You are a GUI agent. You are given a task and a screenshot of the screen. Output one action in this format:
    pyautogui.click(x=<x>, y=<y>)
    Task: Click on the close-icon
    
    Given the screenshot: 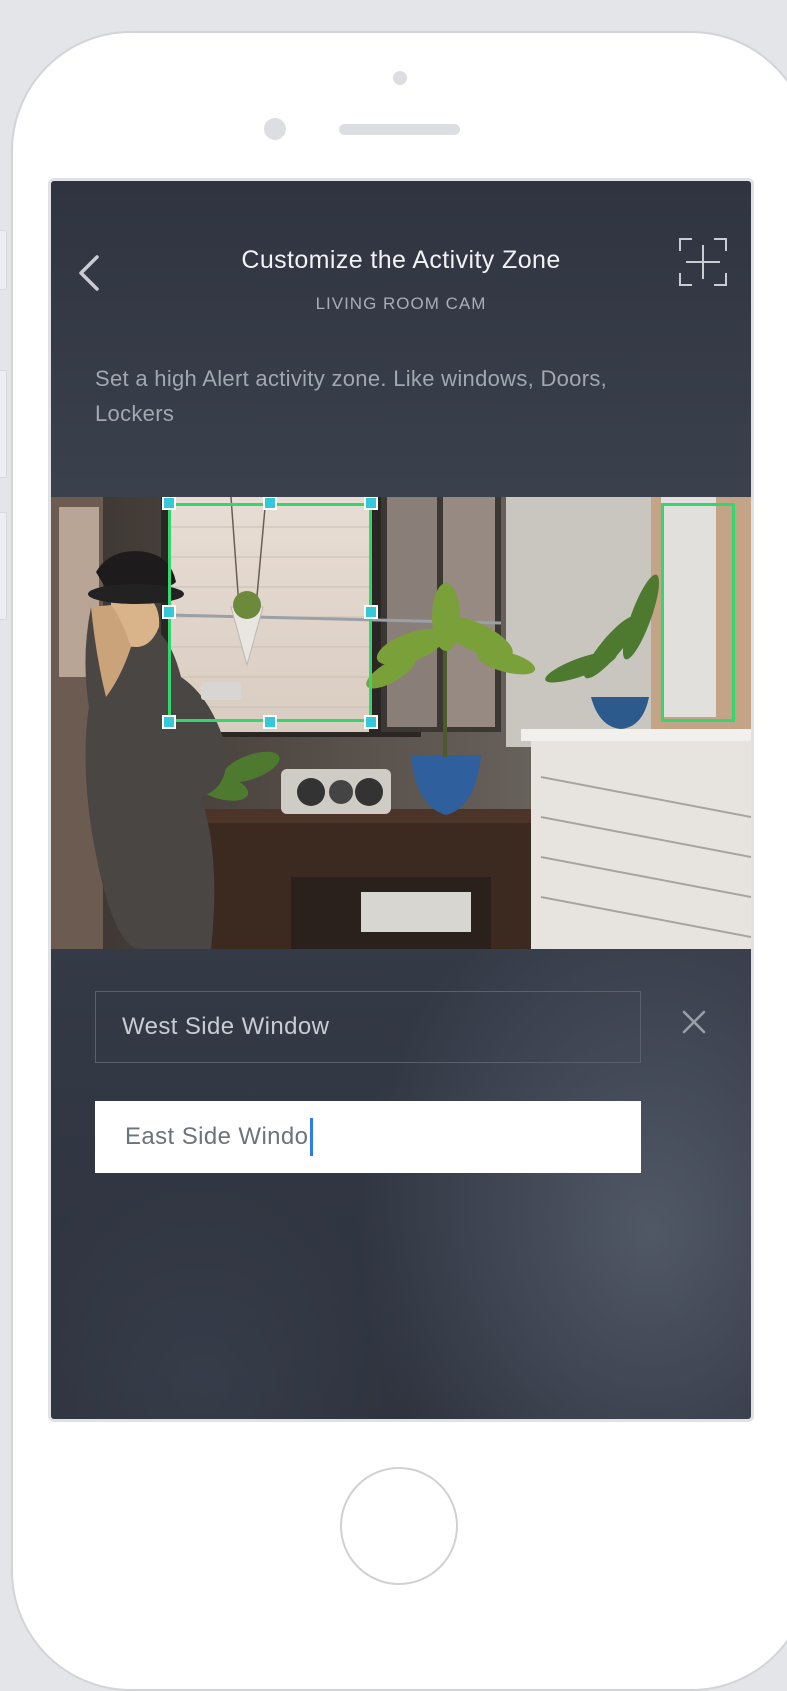 What is the action you would take?
    pyautogui.click(x=694, y=1022)
    